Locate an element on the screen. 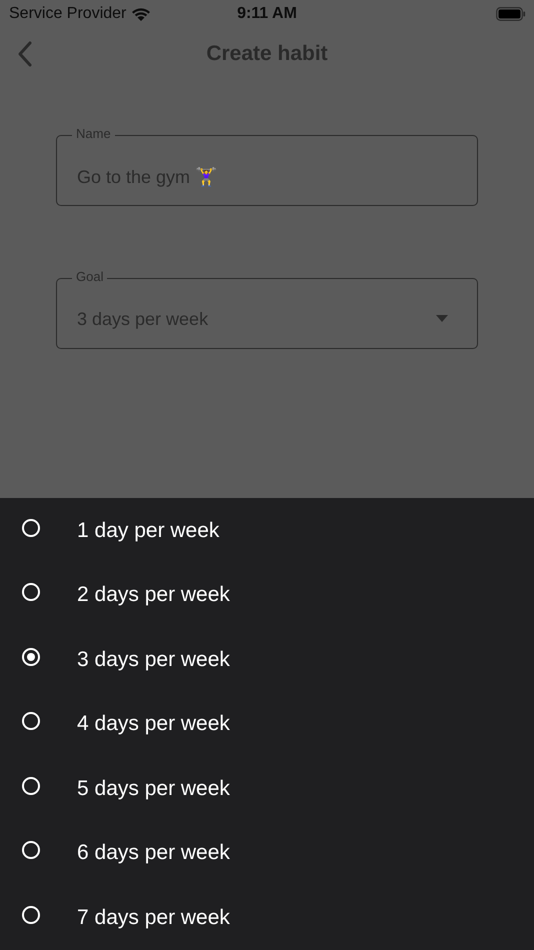 The width and height of the screenshot is (534, 950). clock-time: 9:11 AM is located at coordinates (267, 13).